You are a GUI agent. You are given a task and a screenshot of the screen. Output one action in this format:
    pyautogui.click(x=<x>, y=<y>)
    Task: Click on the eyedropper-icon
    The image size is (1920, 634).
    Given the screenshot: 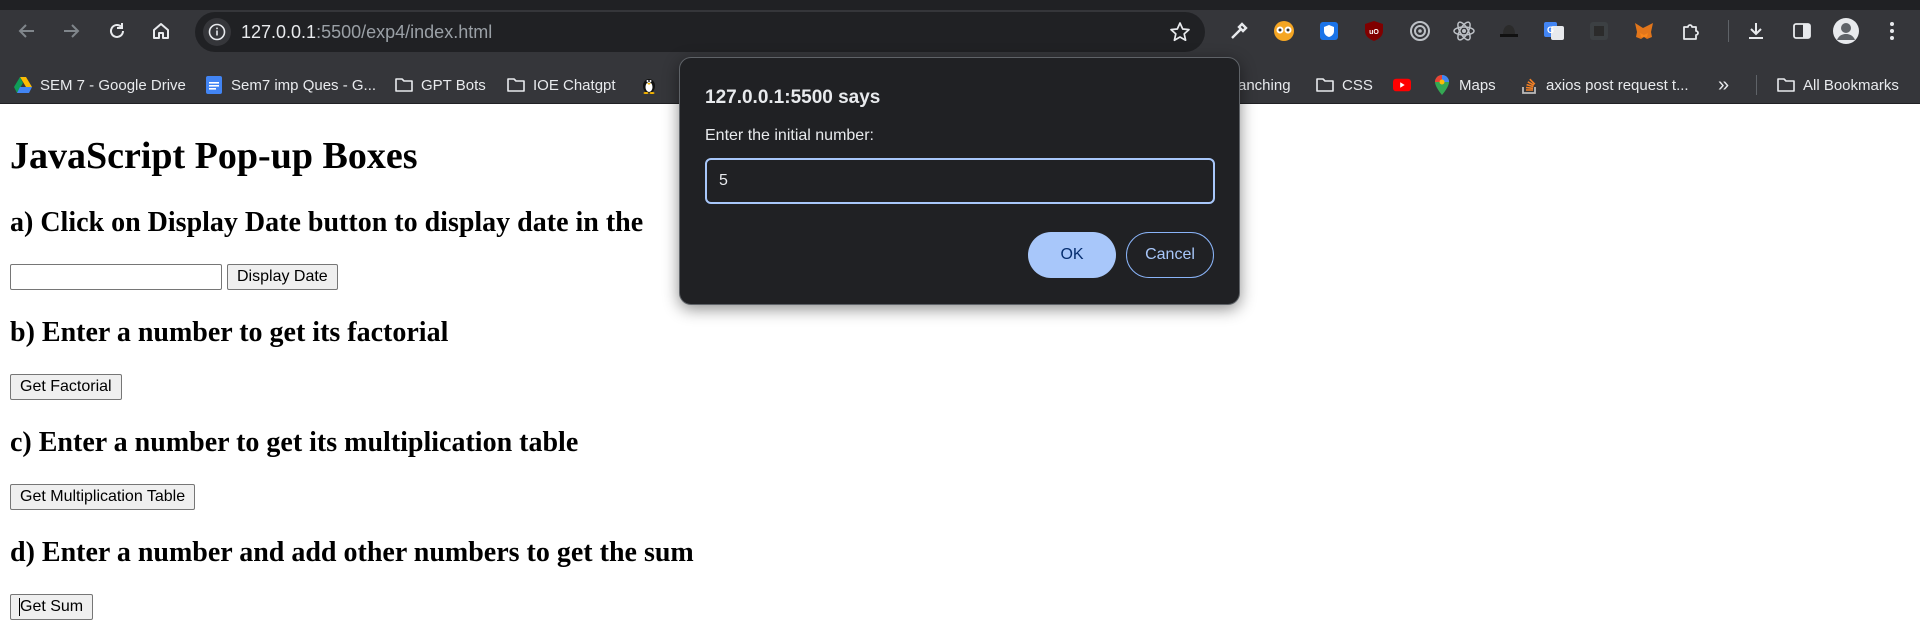 What is the action you would take?
    pyautogui.click(x=1239, y=31)
    